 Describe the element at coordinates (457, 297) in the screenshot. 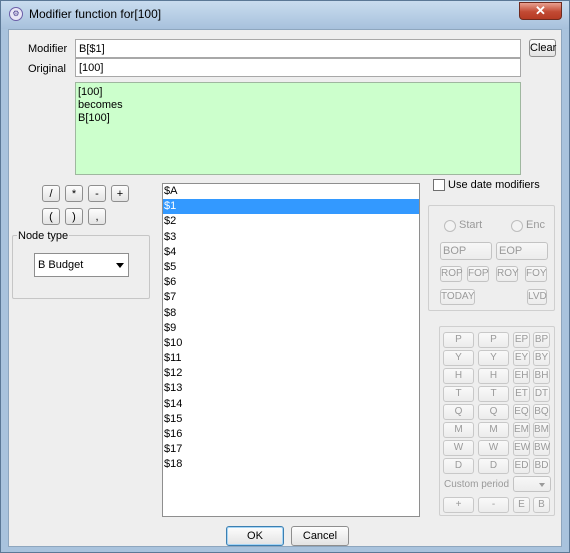

I see `today-button: TODAY` at that location.